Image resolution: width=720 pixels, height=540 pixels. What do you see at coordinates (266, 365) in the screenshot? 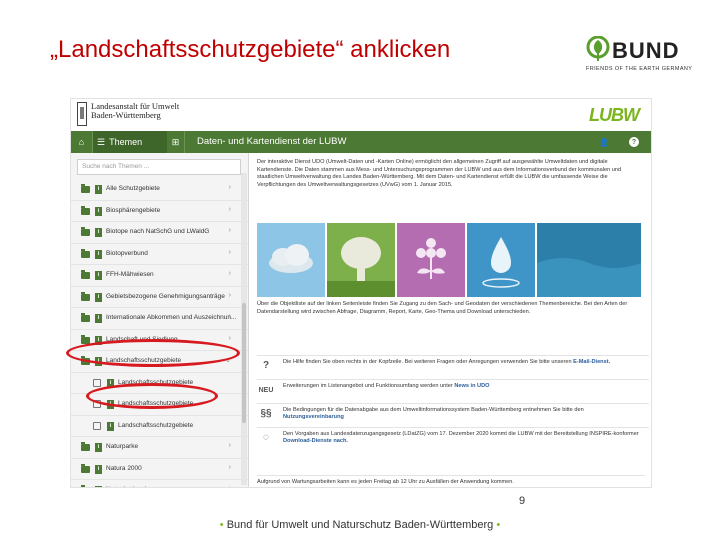
I see `info-row-icon: ?` at bounding box center [266, 365].